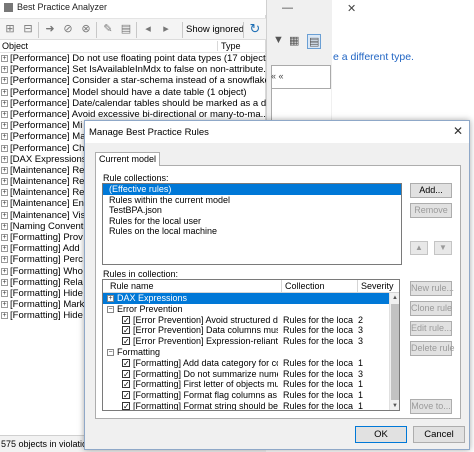  I want to click on move-up-icon: ▲, so click(419, 248).